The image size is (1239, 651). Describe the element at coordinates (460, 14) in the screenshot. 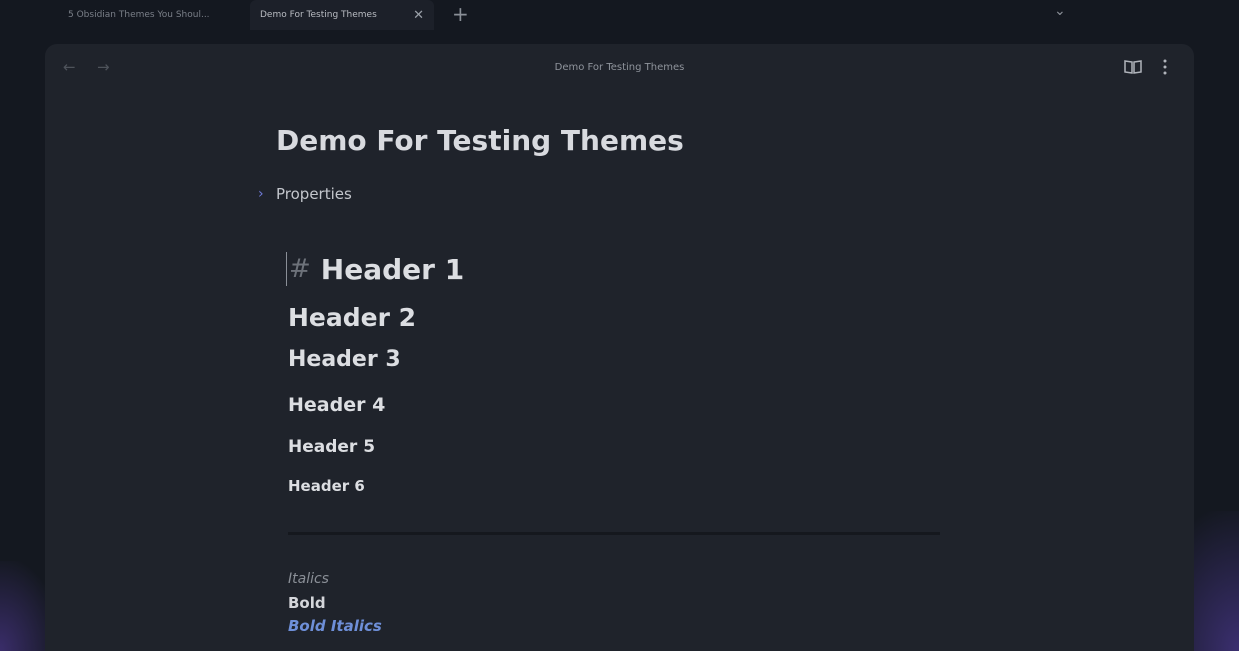

I see `plus-icon: +` at that location.